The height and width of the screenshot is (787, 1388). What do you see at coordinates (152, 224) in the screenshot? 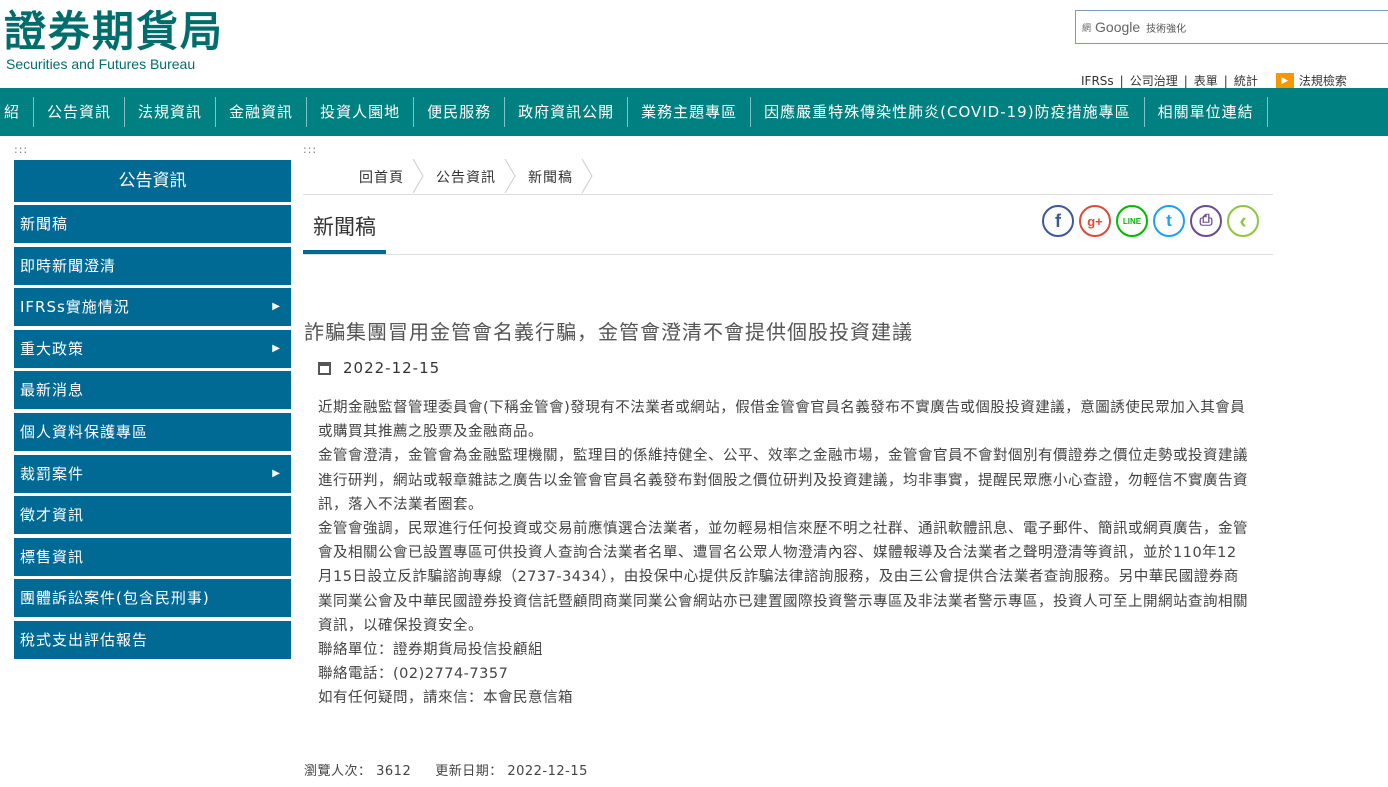
I see `sidebar-item-press-release: 新聞稿` at bounding box center [152, 224].